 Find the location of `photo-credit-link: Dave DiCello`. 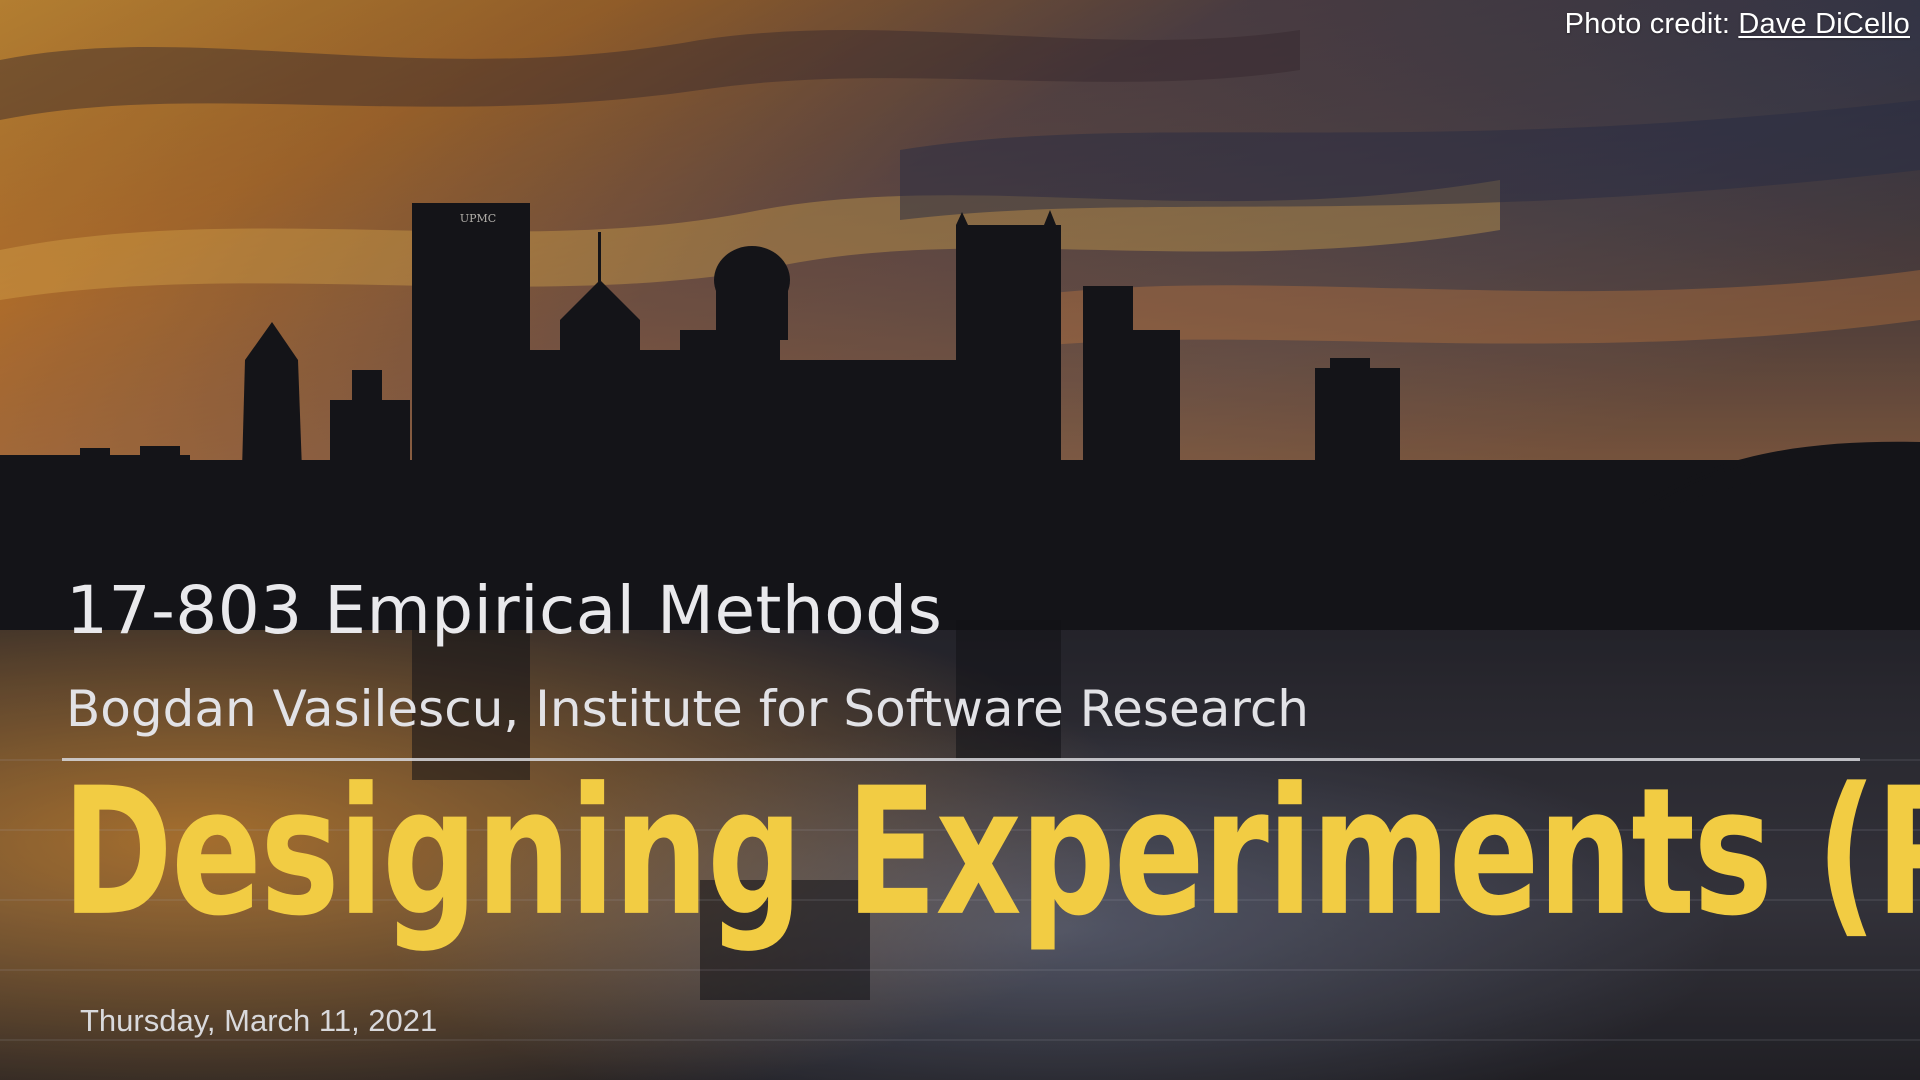

photo-credit-link: Dave DiCello is located at coordinates (1824, 24).